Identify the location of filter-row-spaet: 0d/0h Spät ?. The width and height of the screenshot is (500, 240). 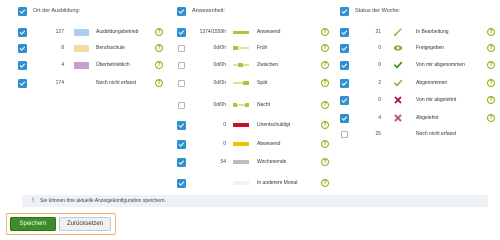
(252, 83).